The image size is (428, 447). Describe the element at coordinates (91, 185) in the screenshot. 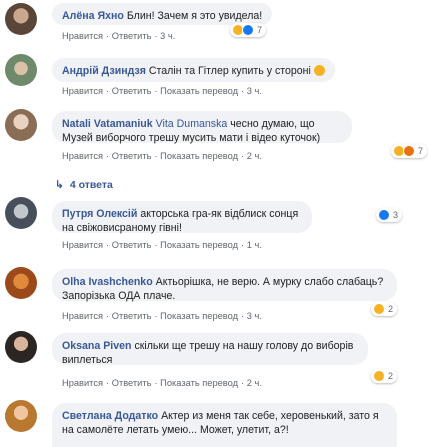

I see `replies-count: 4 ответа` at that location.